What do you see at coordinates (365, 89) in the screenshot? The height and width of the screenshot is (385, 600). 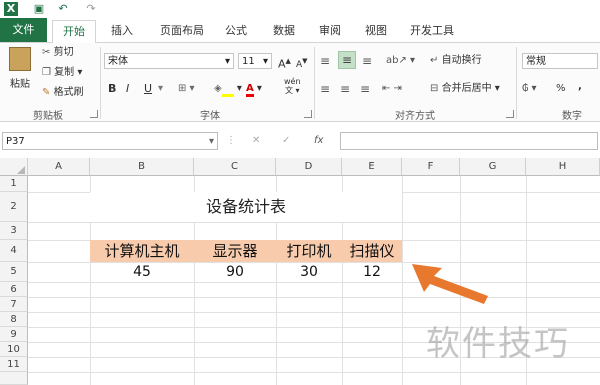 I see `align-right-icon: ≡` at bounding box center [365, 89].